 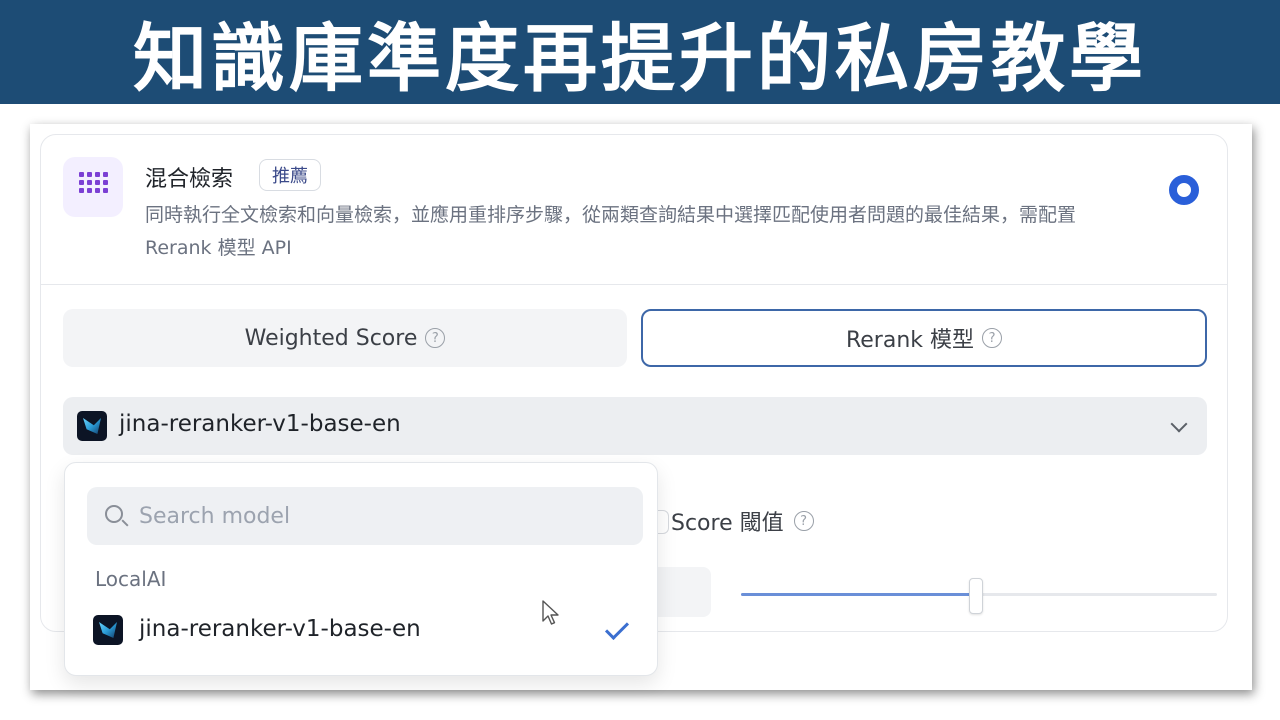 I want to click on option-title: 混合檢索, so click(x=189, y=179).